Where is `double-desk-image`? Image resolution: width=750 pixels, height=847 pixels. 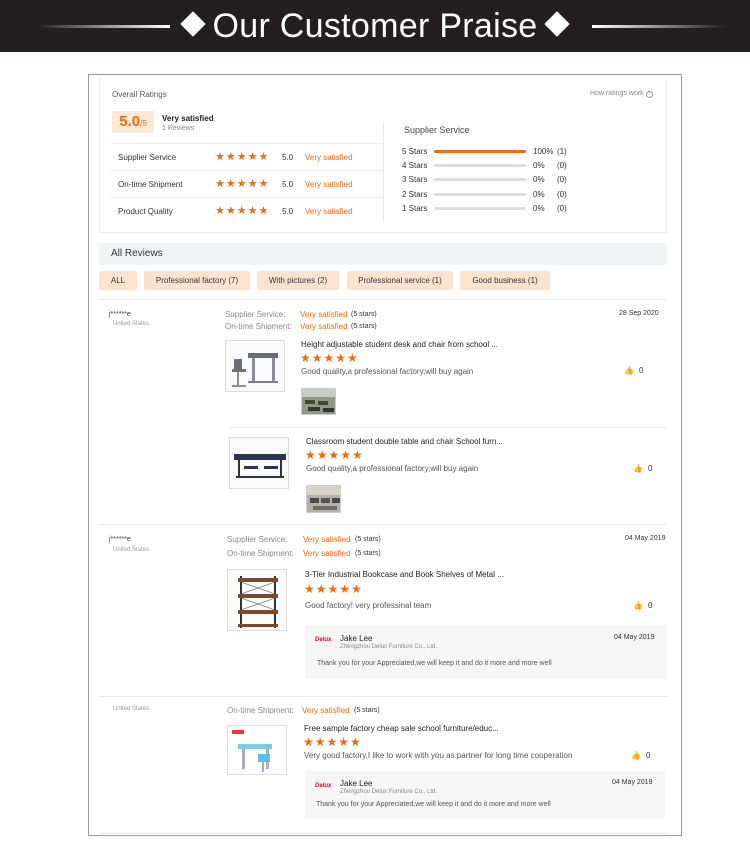
double-desk-image is located at coordinates (260, 466).